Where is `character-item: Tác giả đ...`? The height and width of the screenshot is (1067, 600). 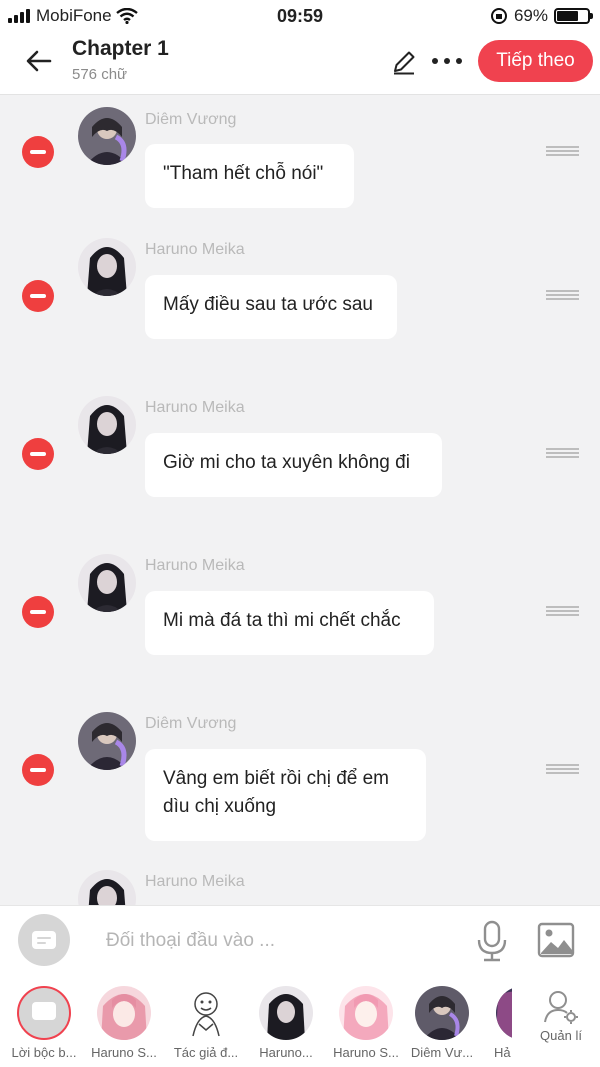 character-item: Tác giả đ... is located at coordinates (206, 1023).